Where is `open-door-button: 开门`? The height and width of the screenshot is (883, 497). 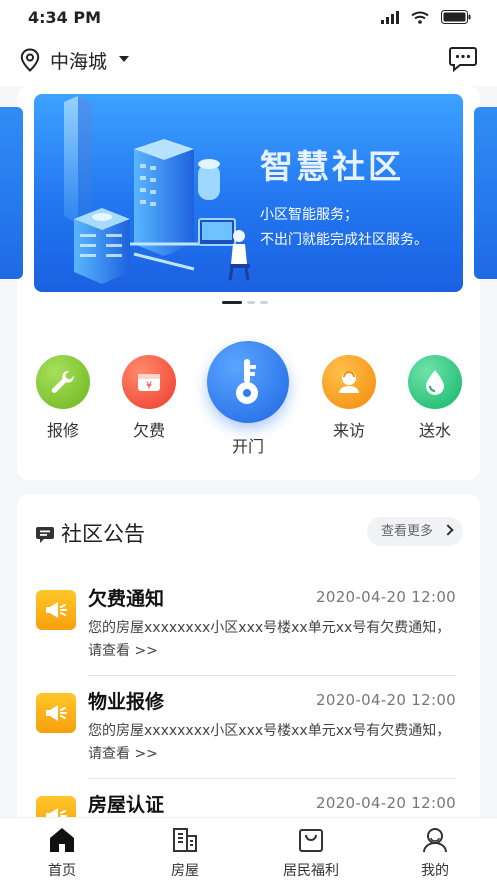 open-door-button: 开门 is located at coordinates (248, 399).